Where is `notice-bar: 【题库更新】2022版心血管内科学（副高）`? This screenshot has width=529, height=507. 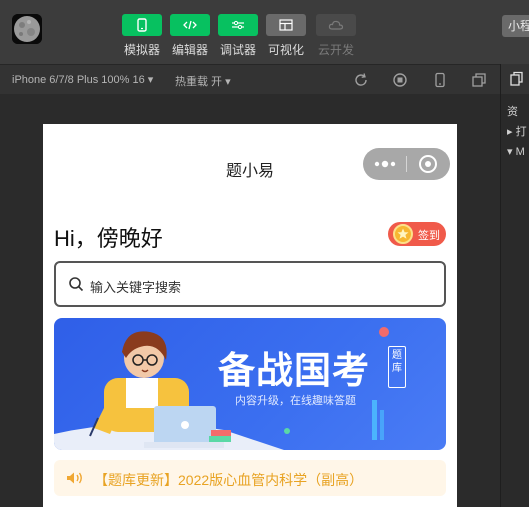 notice-bar: 【题库更新】2022版心血管内科学（副高） is located at coordinates (250, 478).